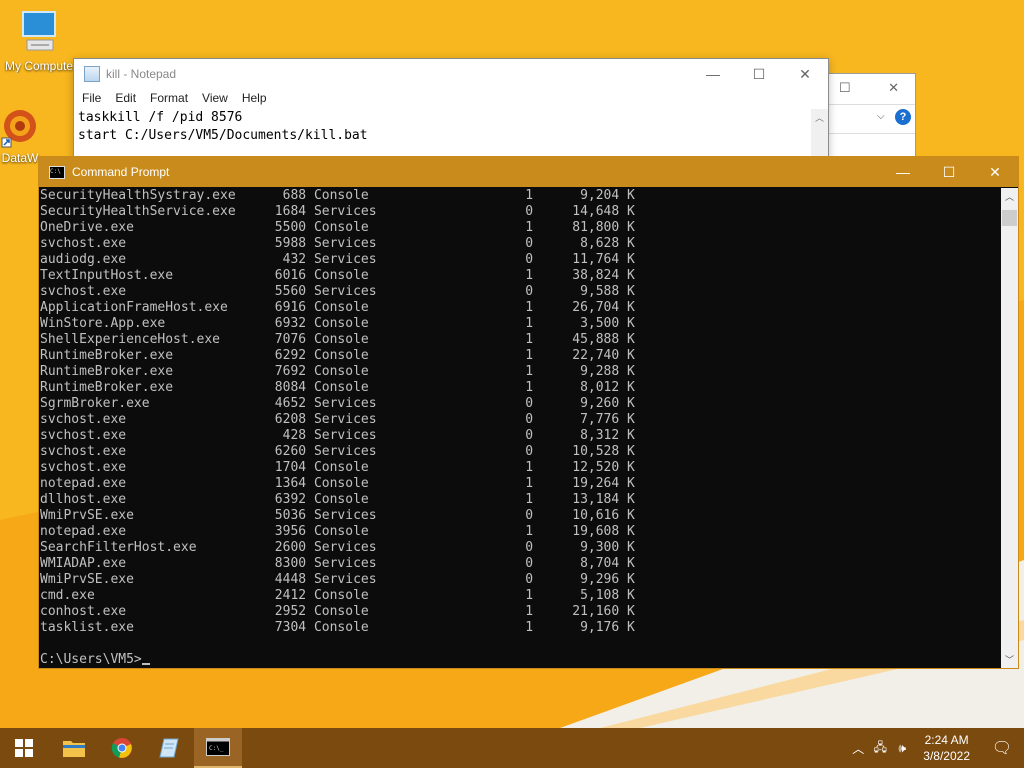 The image size is (1024, 768). I want to click on maximize-icon: ☐, so click(845, 88).